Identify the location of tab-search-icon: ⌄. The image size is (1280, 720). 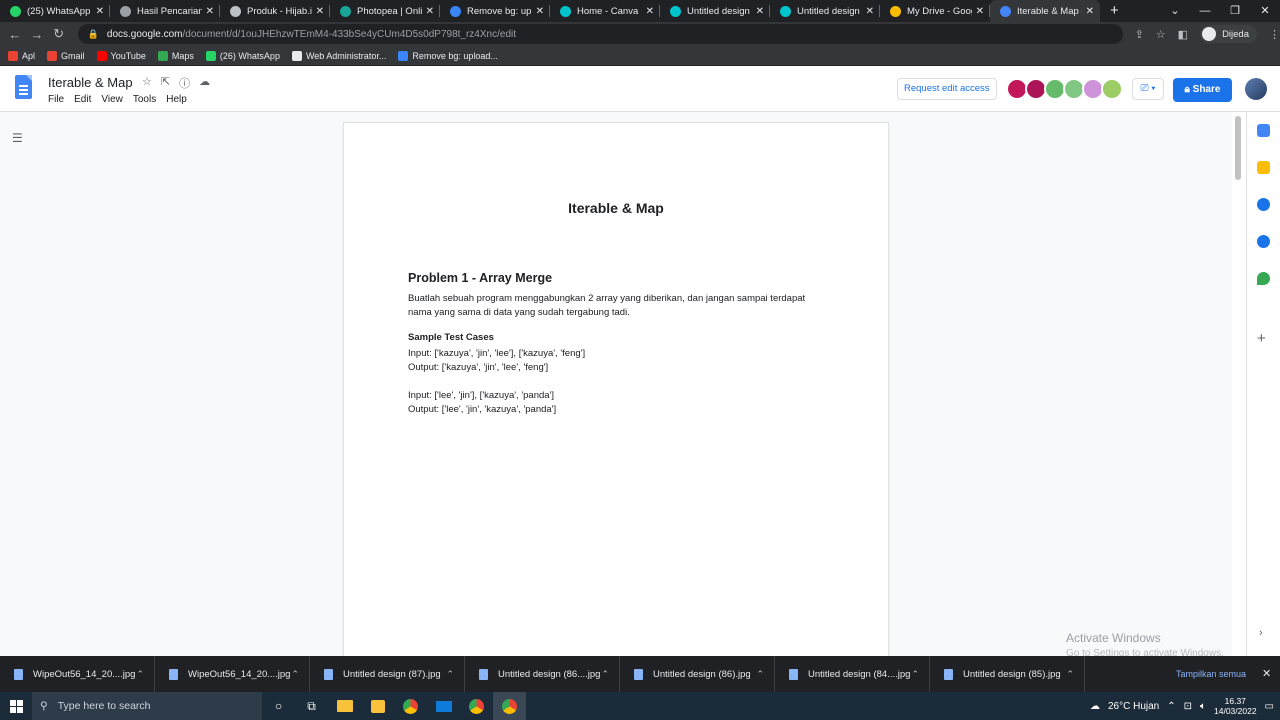
(1175, 11).